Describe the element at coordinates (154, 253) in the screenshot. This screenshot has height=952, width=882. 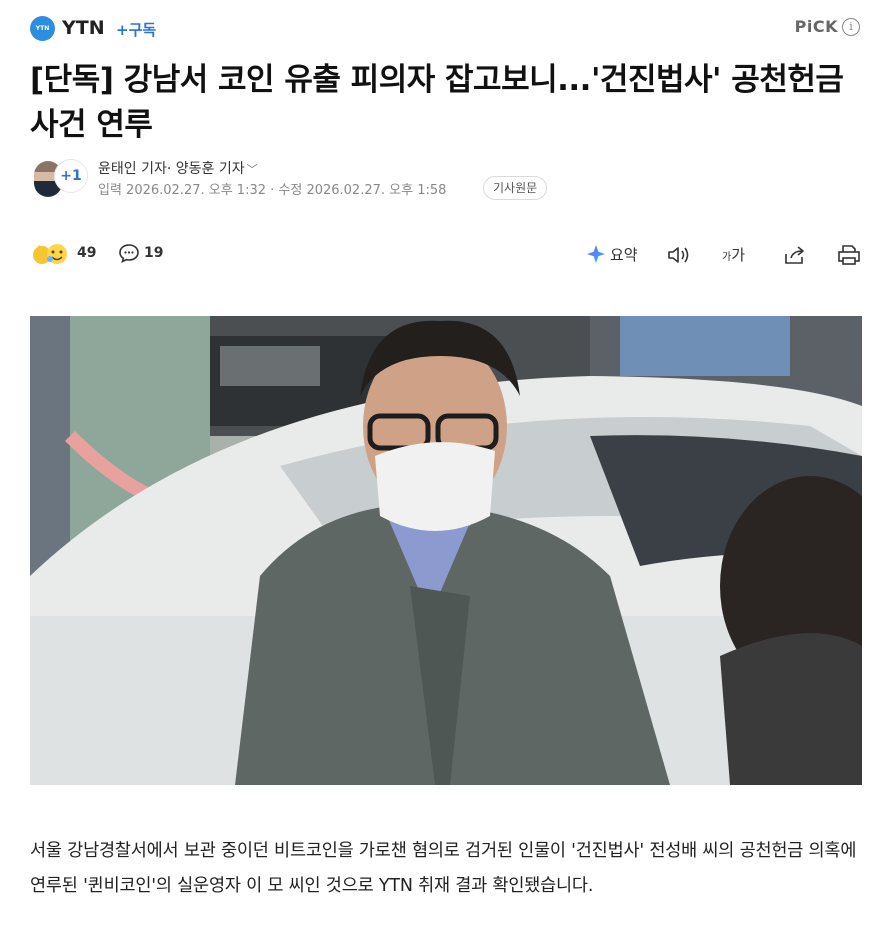
I see `comment-count: 19` at that location.